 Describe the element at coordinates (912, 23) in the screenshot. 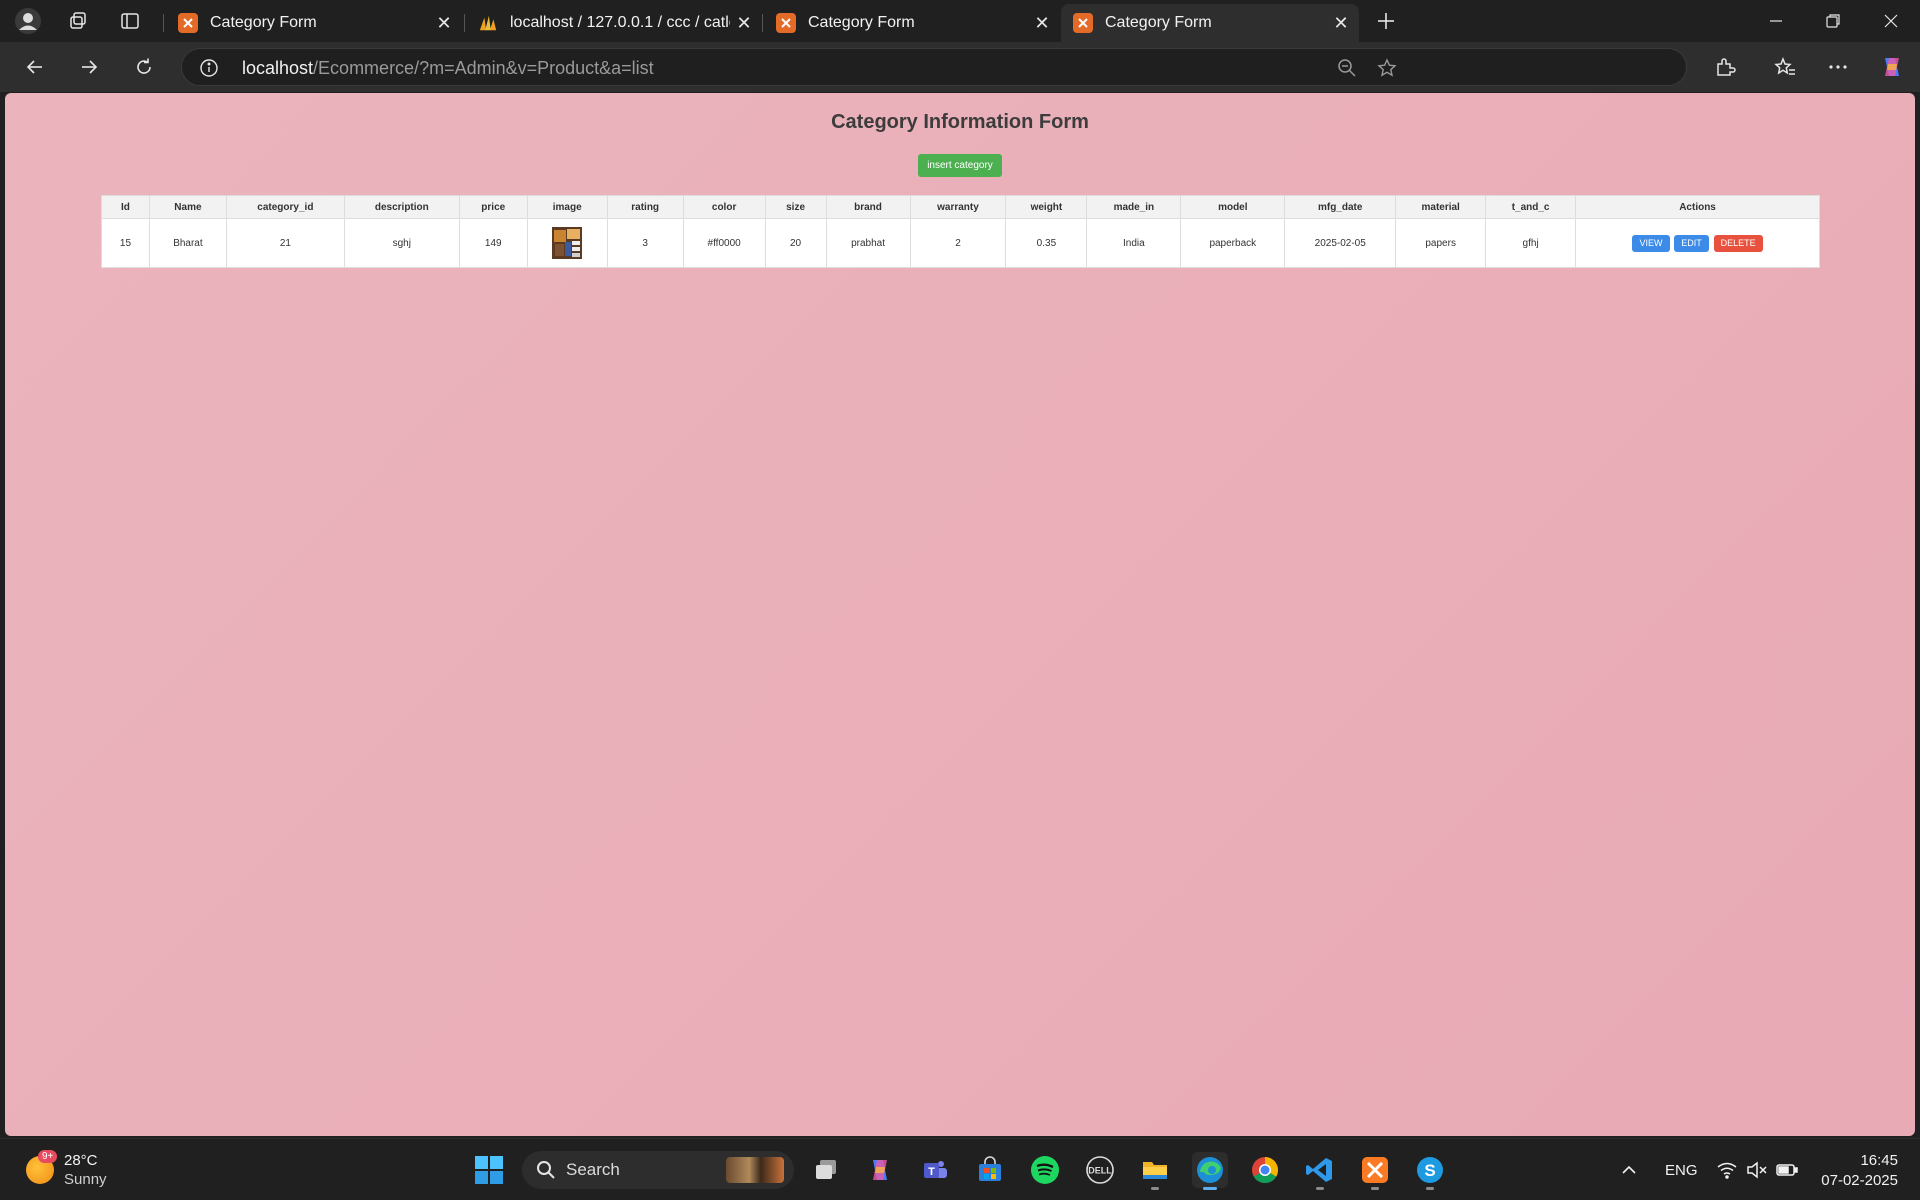

I see `tab-category-form-2: Category Form ✕` at that location.